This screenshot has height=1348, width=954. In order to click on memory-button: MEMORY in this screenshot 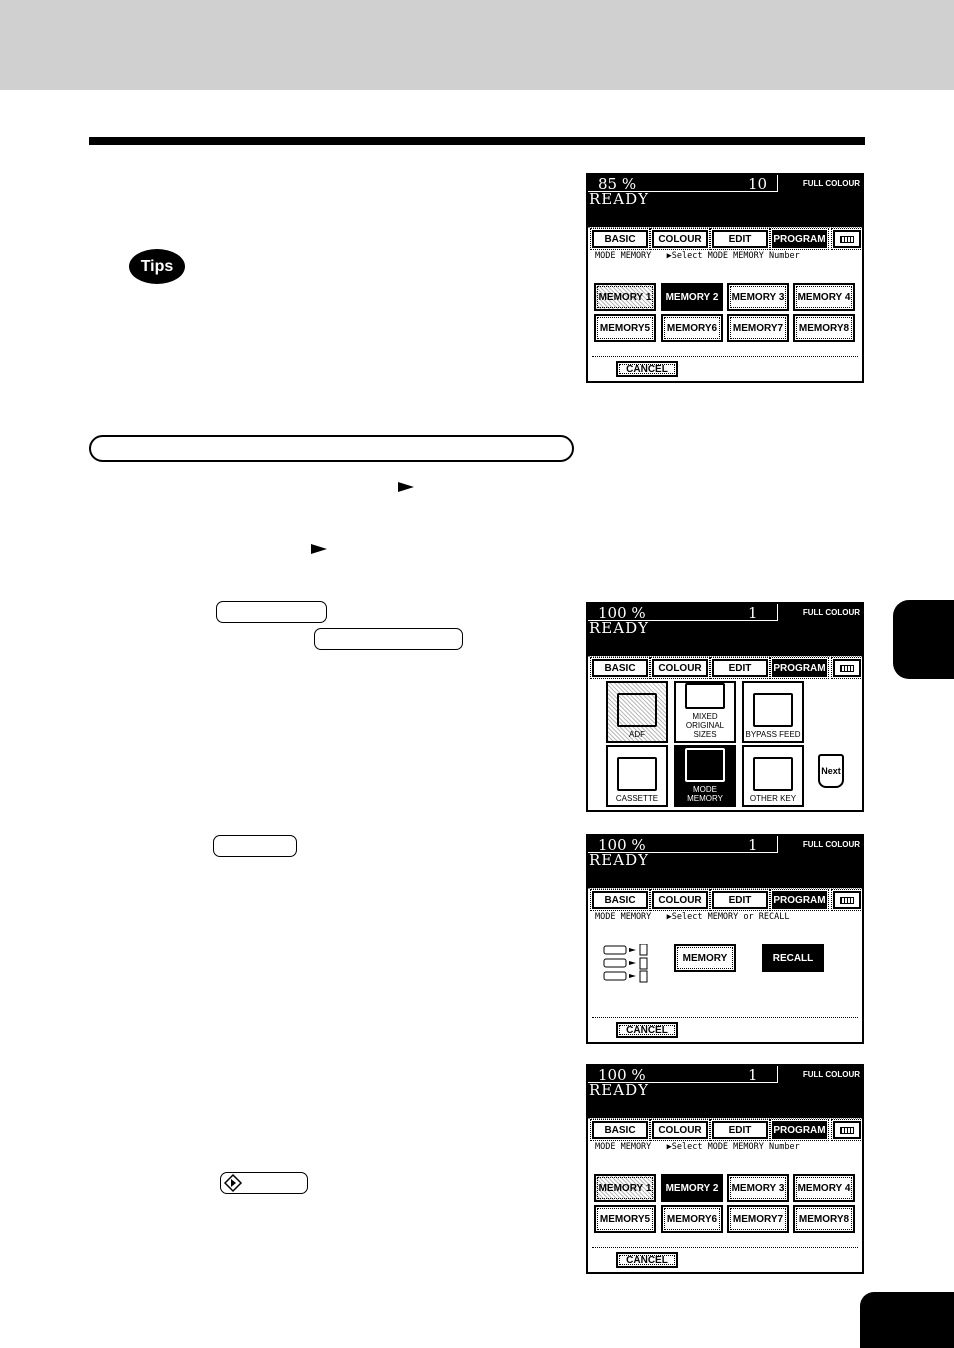, I will do `click(705, 958)`.